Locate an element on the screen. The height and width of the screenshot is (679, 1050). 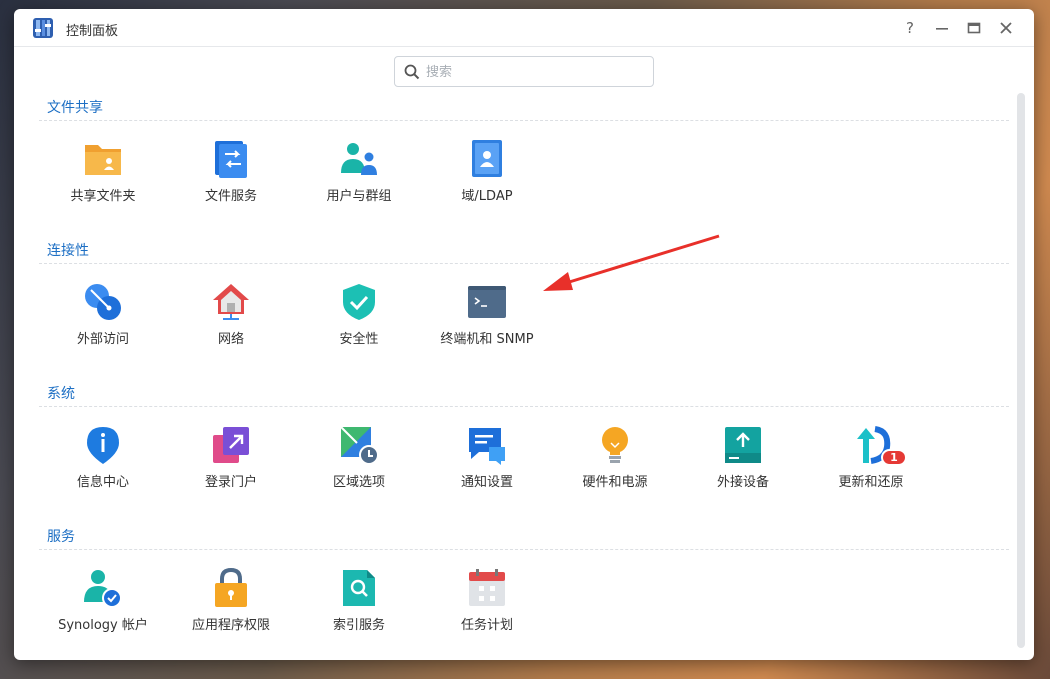
item-external-devices: 外接设备 is located at coordinates (743, 475).